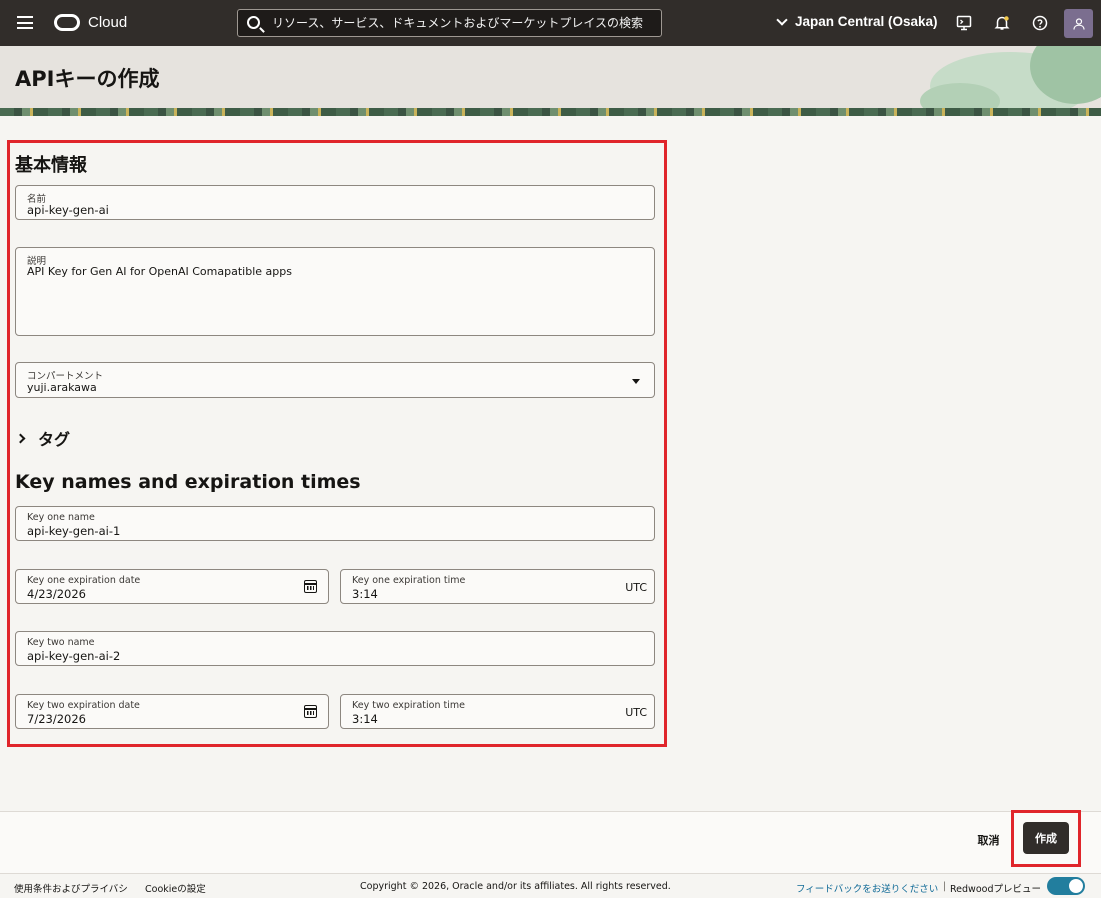  What do you see at coordinates (335, 648) in the screenshot?
I see `key-two-name-field: Key two name api-key-gen-ai-2` at bounding box center [335, 648].